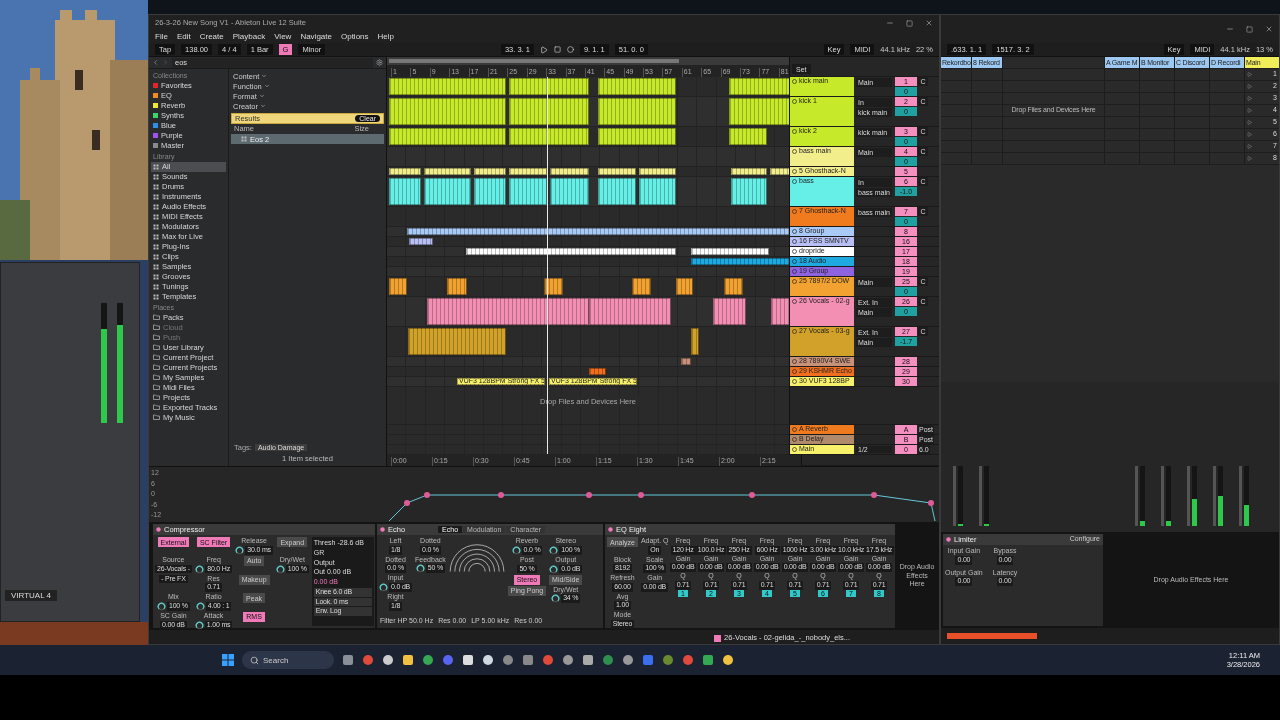 The height and width of the screenshot is (720, 1280). Describe the element at coordinates (379, 62) in the screenshot. I see `settings-icon` at that location.